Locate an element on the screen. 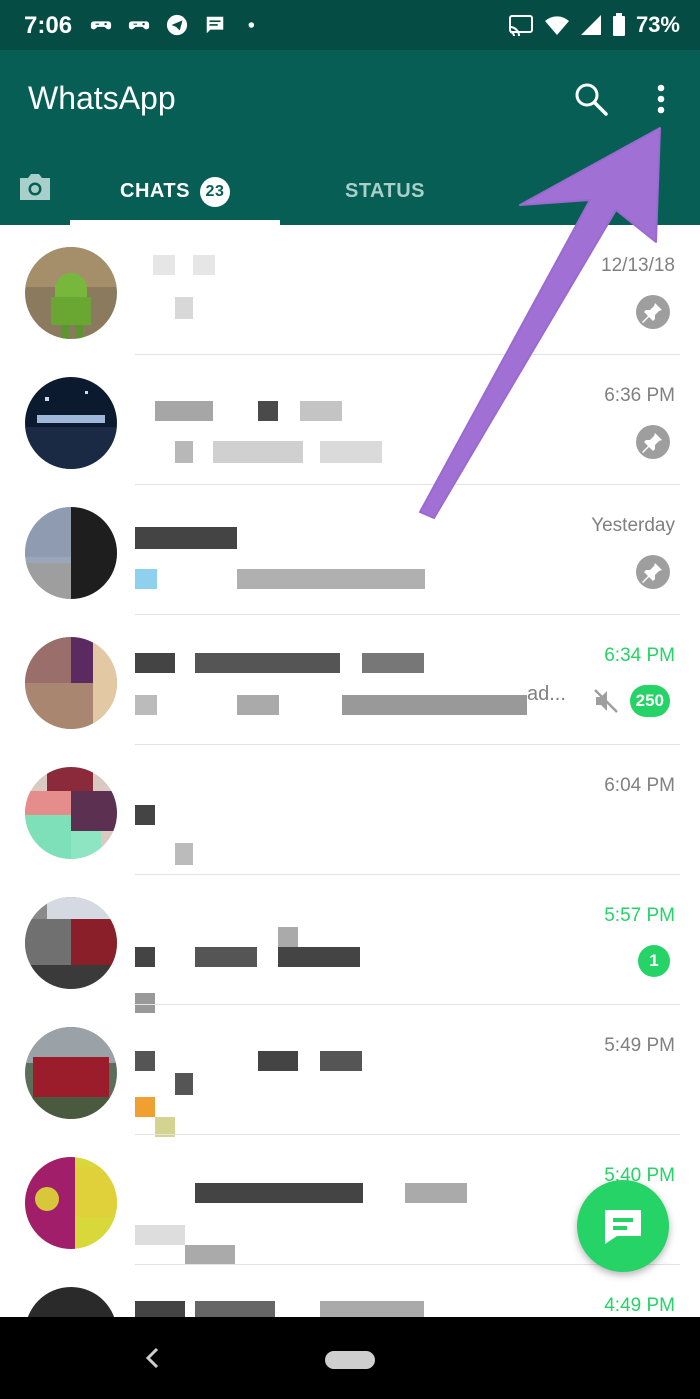  search-icon is located at coordinates (591, 99).